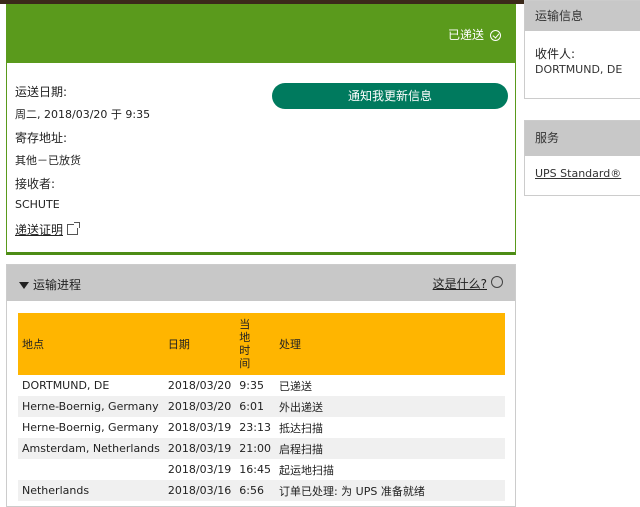  Describe the element at coordinates (390, 96) in the screenshot. I see `notify-me-button: 通知我更新信息` at that location.